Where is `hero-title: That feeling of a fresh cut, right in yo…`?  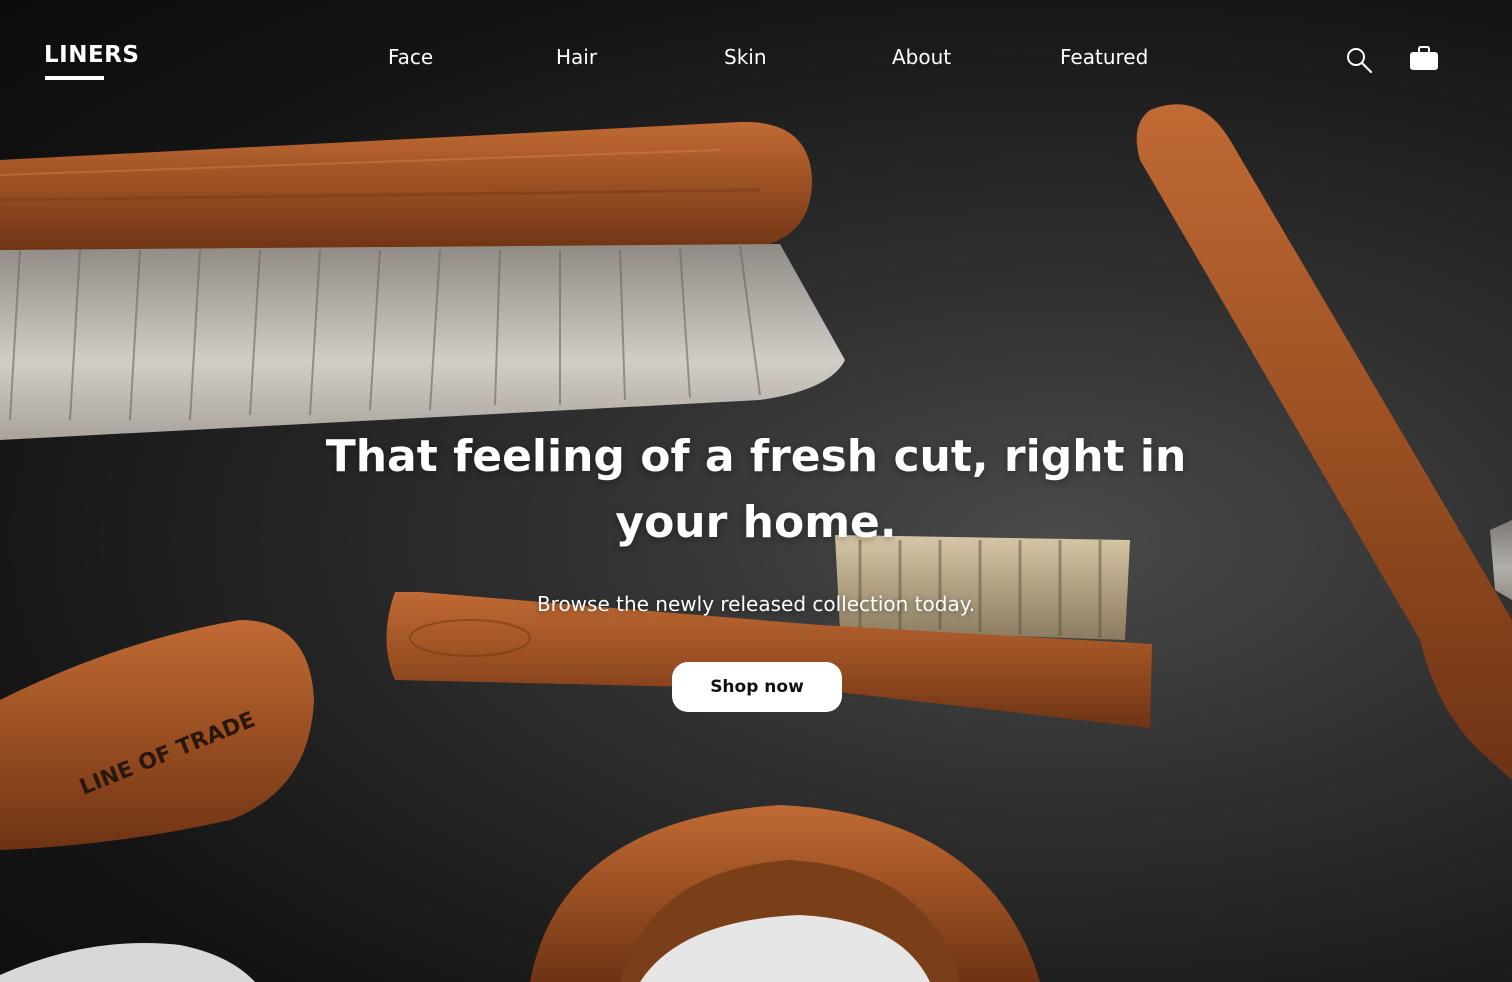
hero-title: That feeling of a fresh cut, right in yo… is located at coordinates (756, 489).